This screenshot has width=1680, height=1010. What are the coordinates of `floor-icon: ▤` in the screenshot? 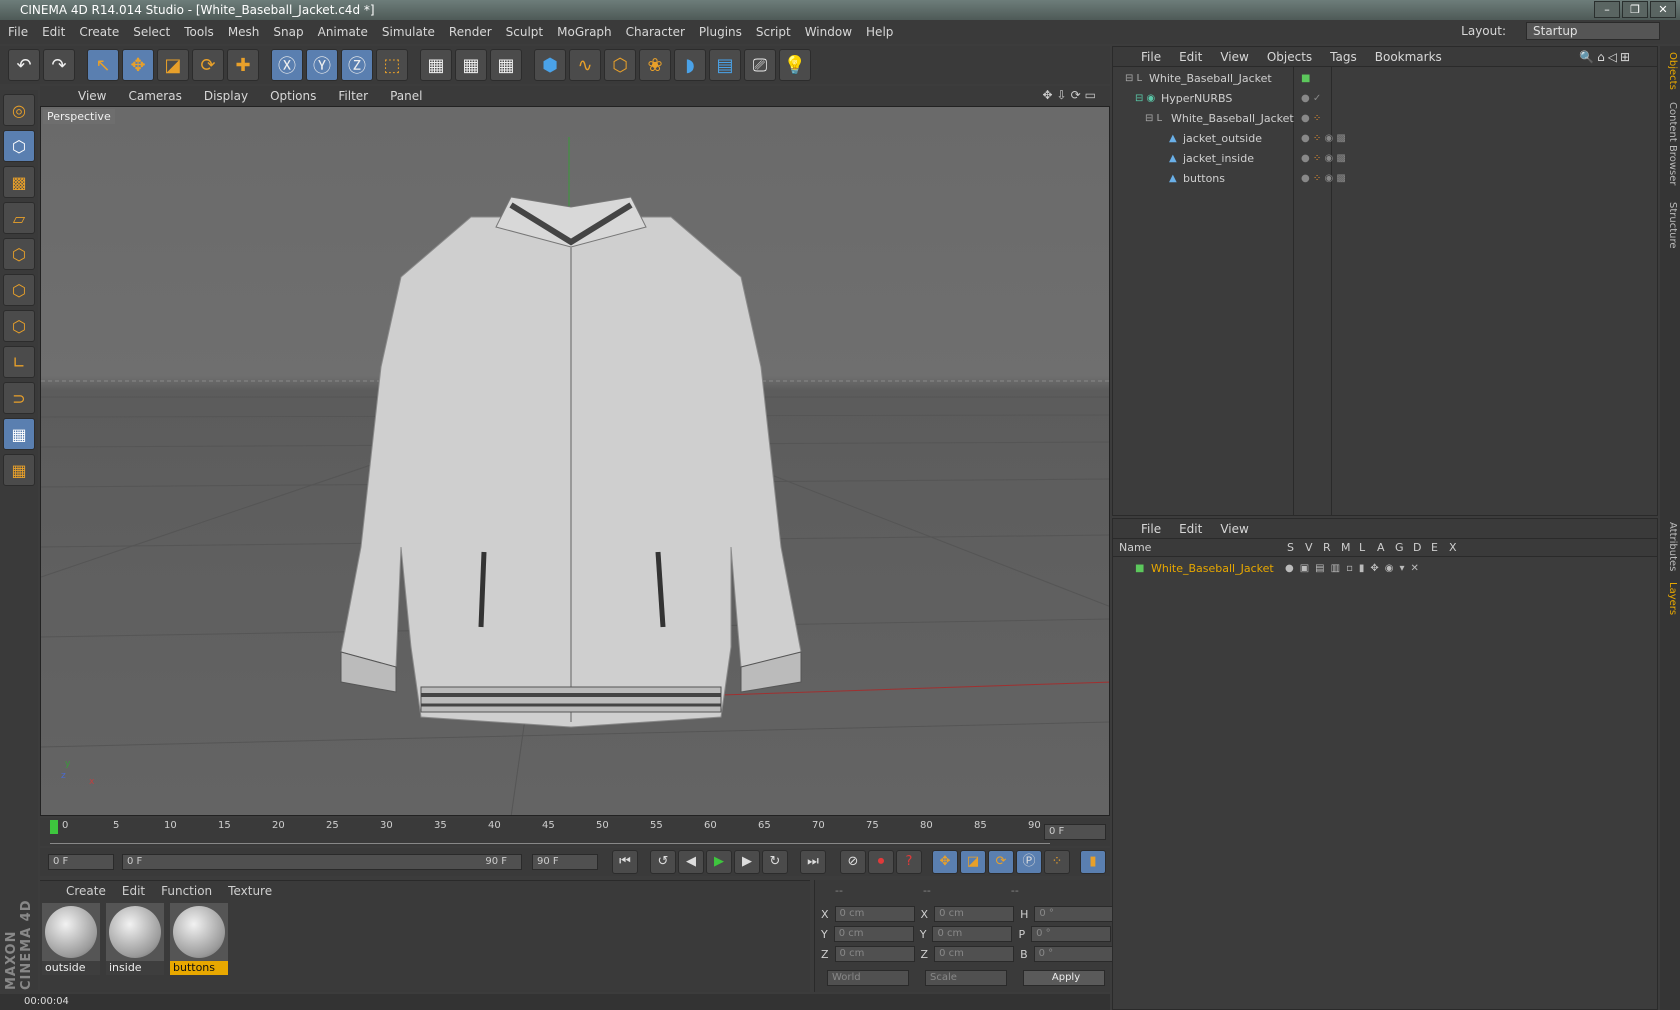 It's located at (725, 65).